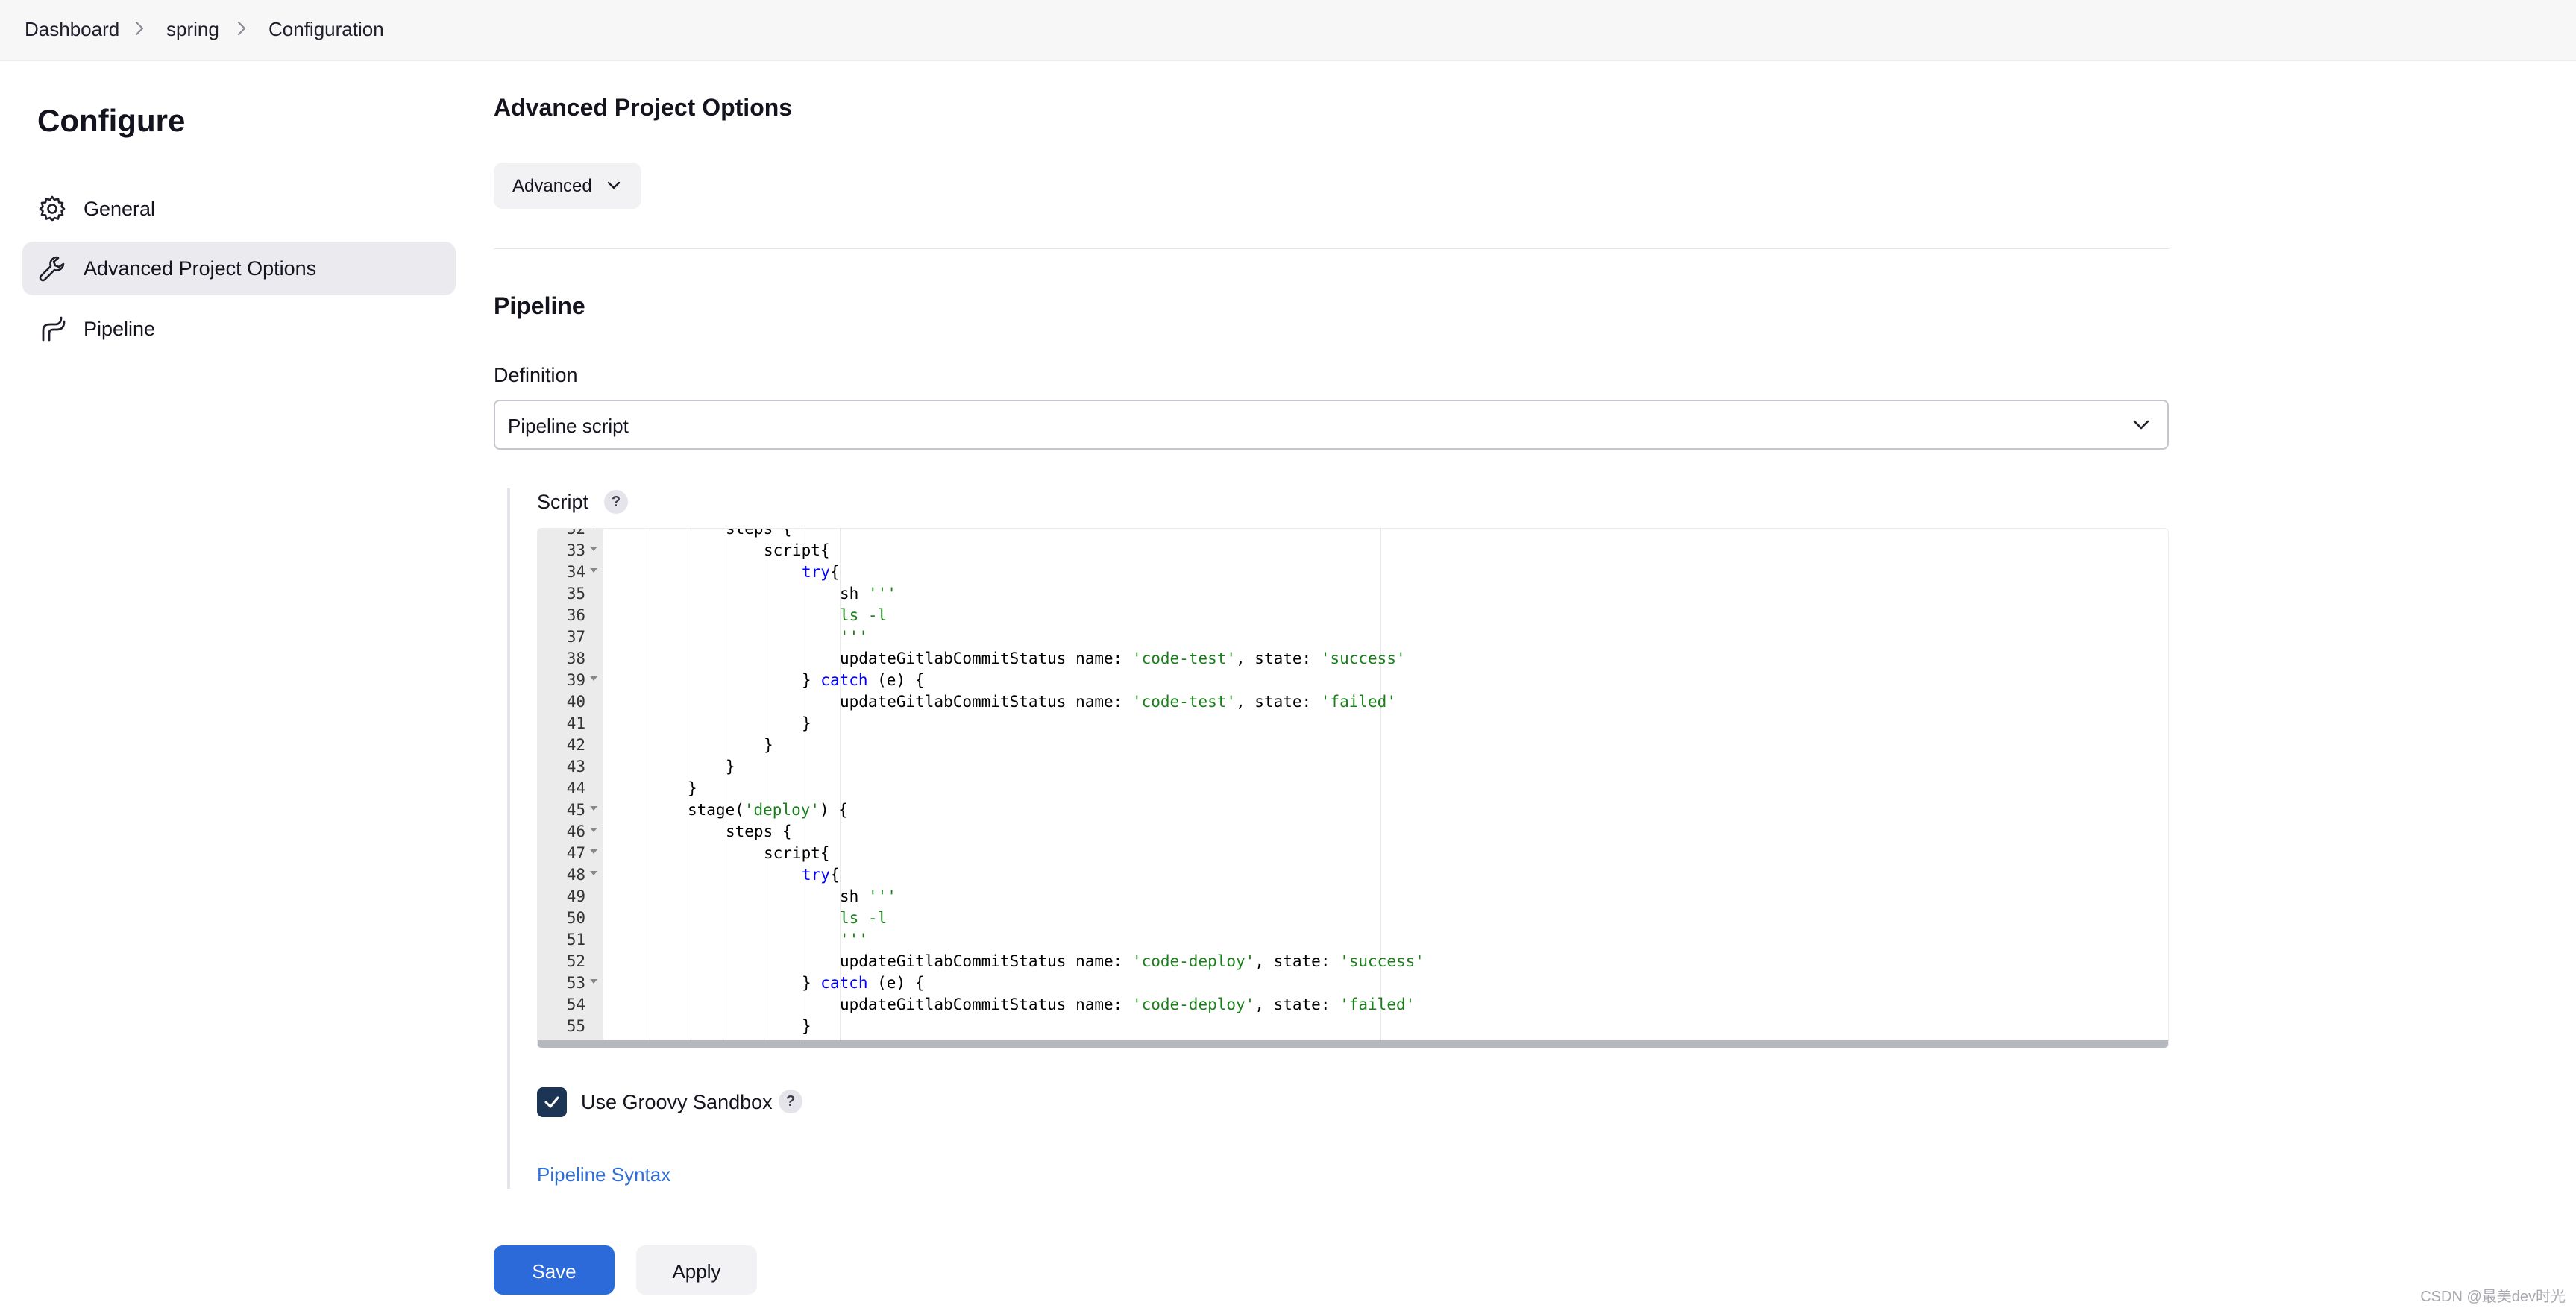 The height and width of the screenshot is (1308, 2576). I want to click on horizontal-scrollbar, so click(1353, 1044).